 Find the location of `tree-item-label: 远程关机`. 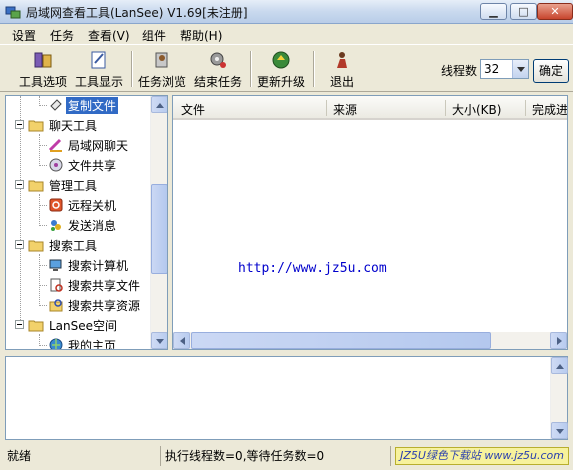

tree-item-label: 远程关机 is located at coordinates (92, 206).